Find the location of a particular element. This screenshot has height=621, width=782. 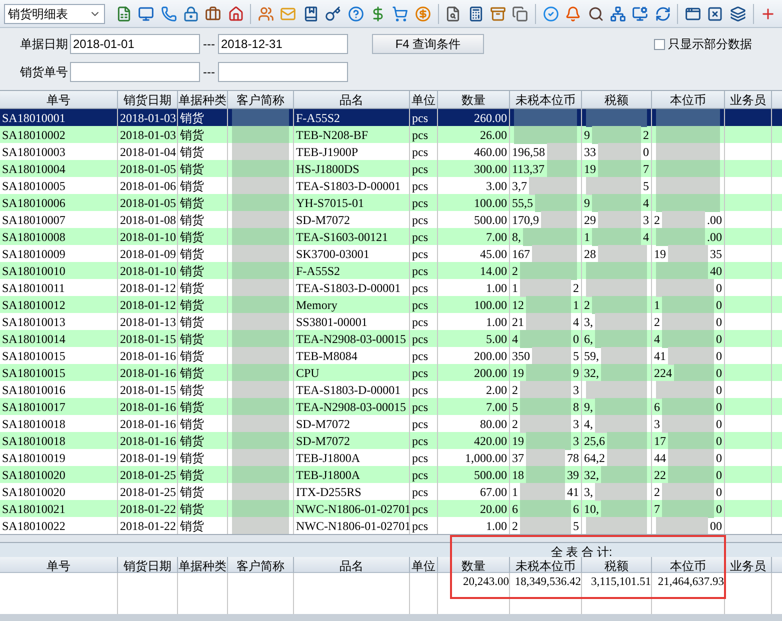

cell-fragment: 196,58 is located at coordinates (528, 152).